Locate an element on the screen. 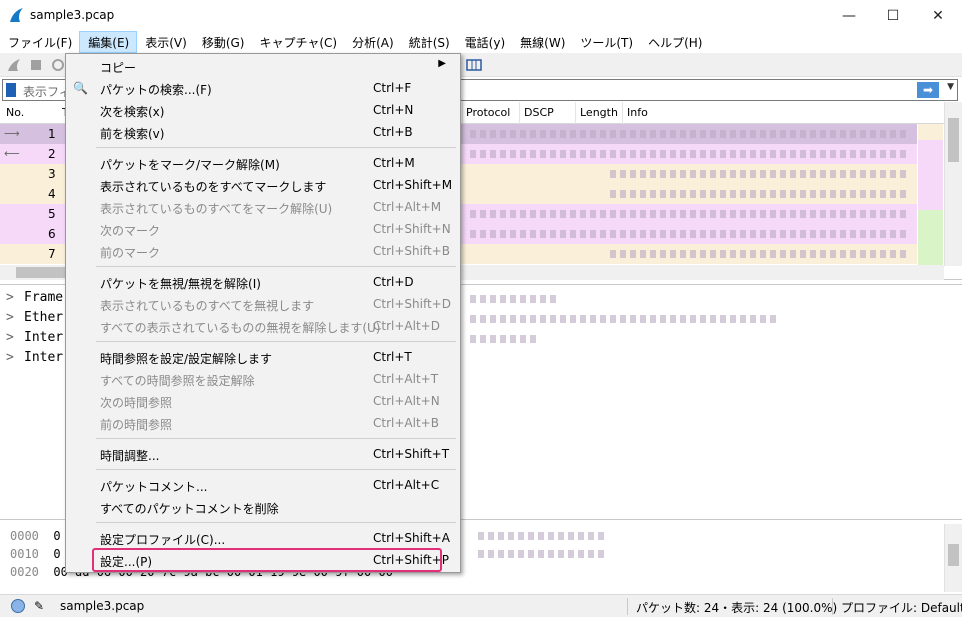  wireshark-logo-icon is located at coordinates (16, 15).